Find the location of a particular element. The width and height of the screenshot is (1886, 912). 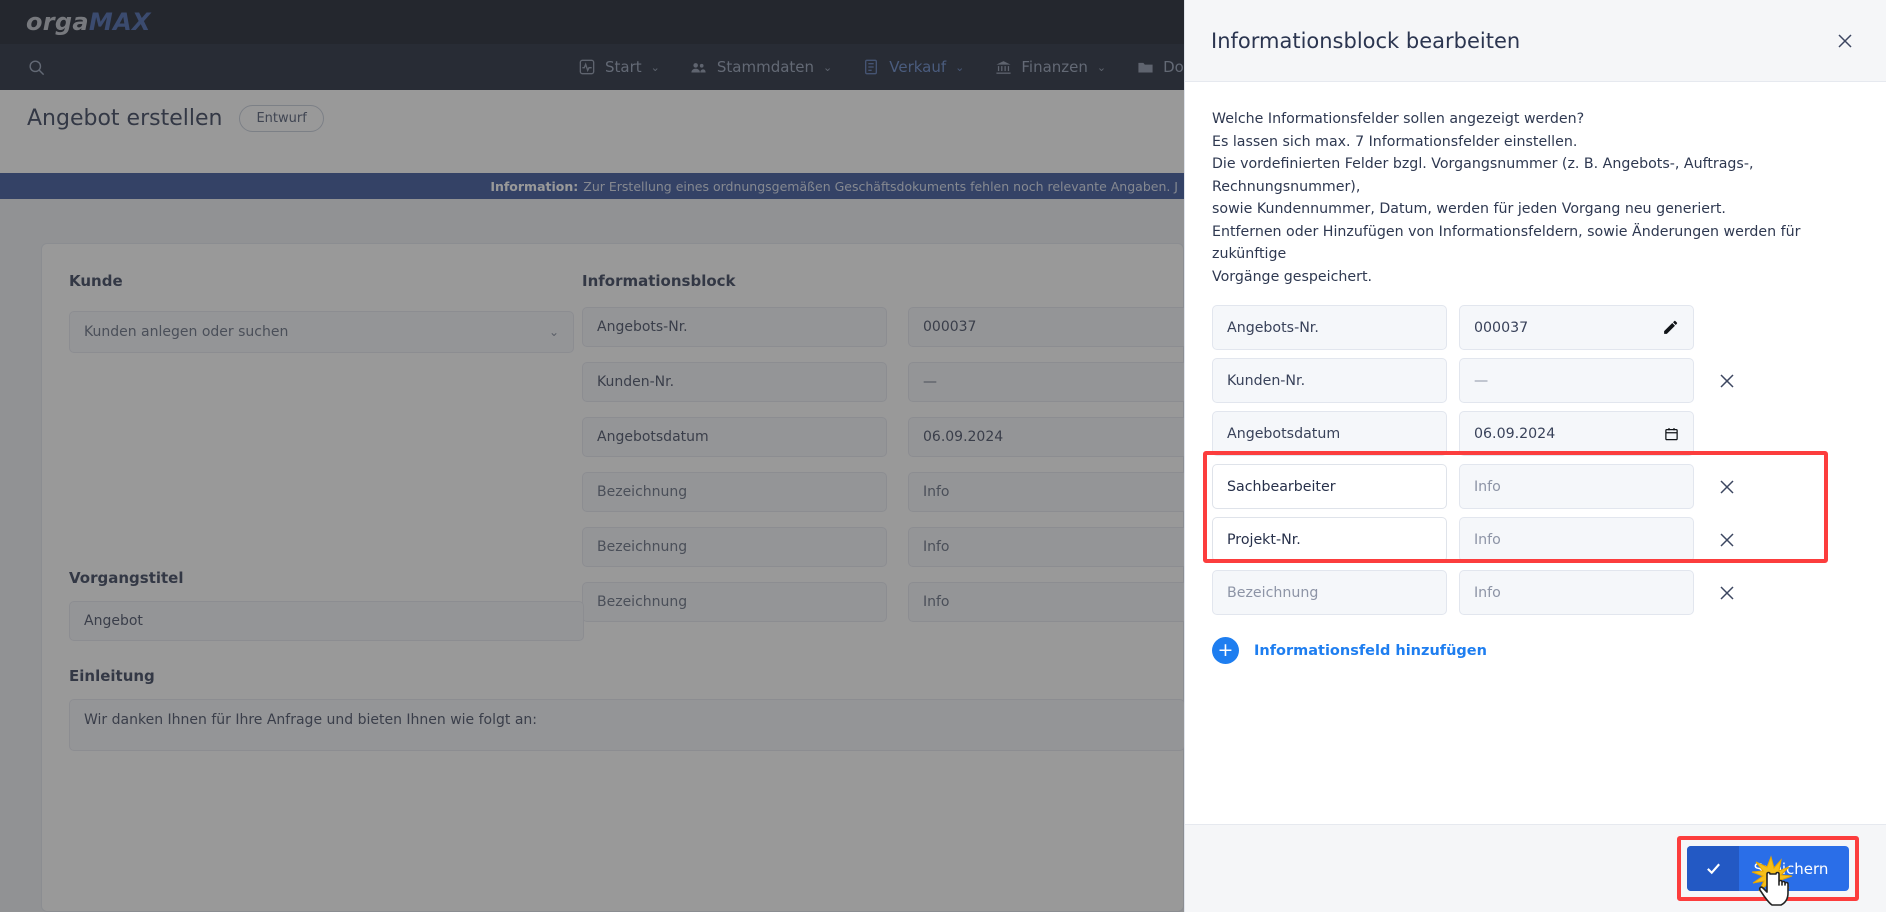

information-field-row: Angebots-Nr. 000037 is located at coordinates (1535, 327).